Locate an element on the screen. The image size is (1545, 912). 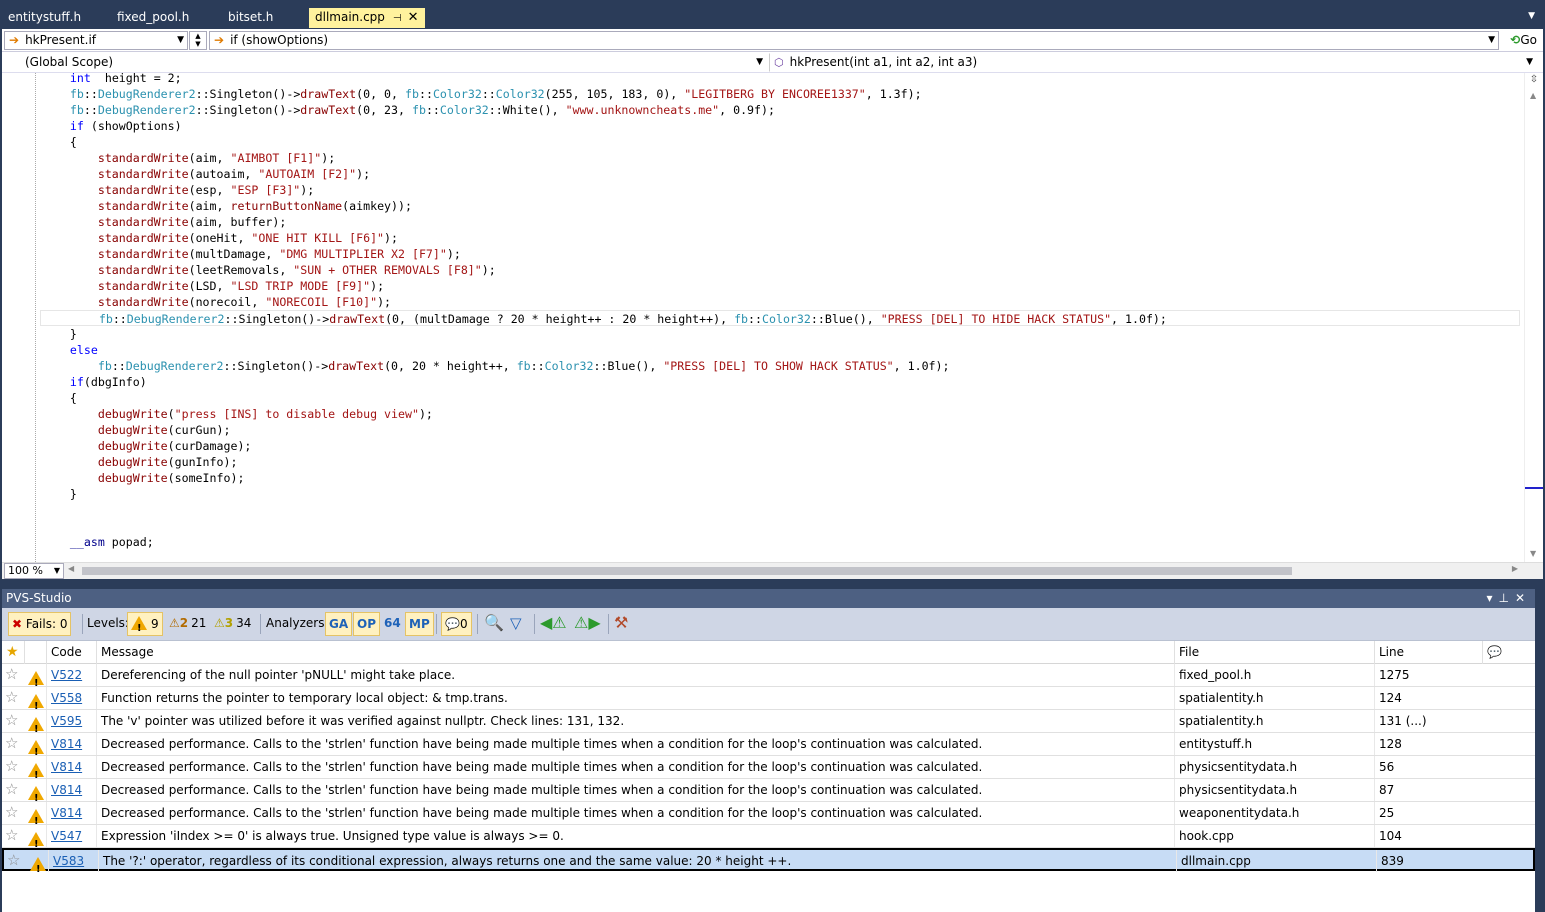
find-text-combo: ➔ if (showOptions) ▼ is located at coordinates (854, 40).